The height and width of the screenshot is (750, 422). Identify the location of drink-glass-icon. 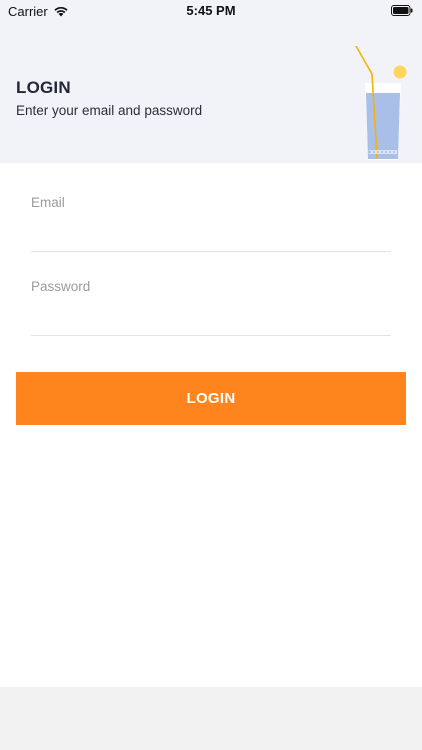
(381, 106).